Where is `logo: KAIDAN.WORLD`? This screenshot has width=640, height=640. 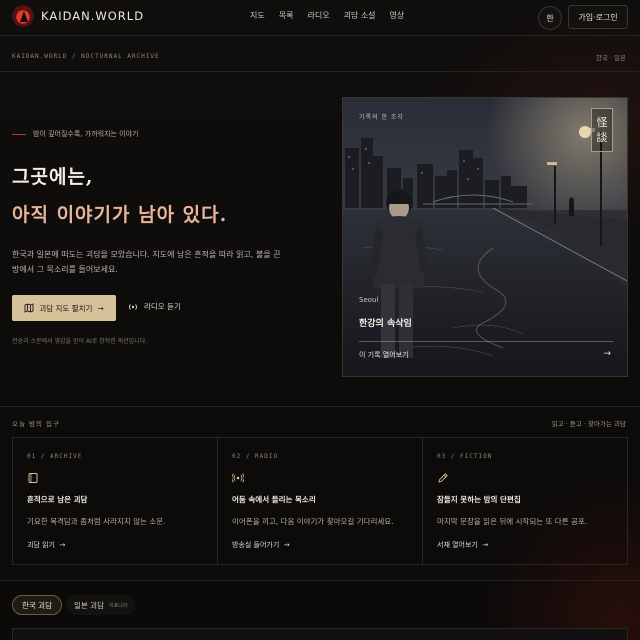
logo: KAIDAN.WORLD is located at coordinates (78, 16).